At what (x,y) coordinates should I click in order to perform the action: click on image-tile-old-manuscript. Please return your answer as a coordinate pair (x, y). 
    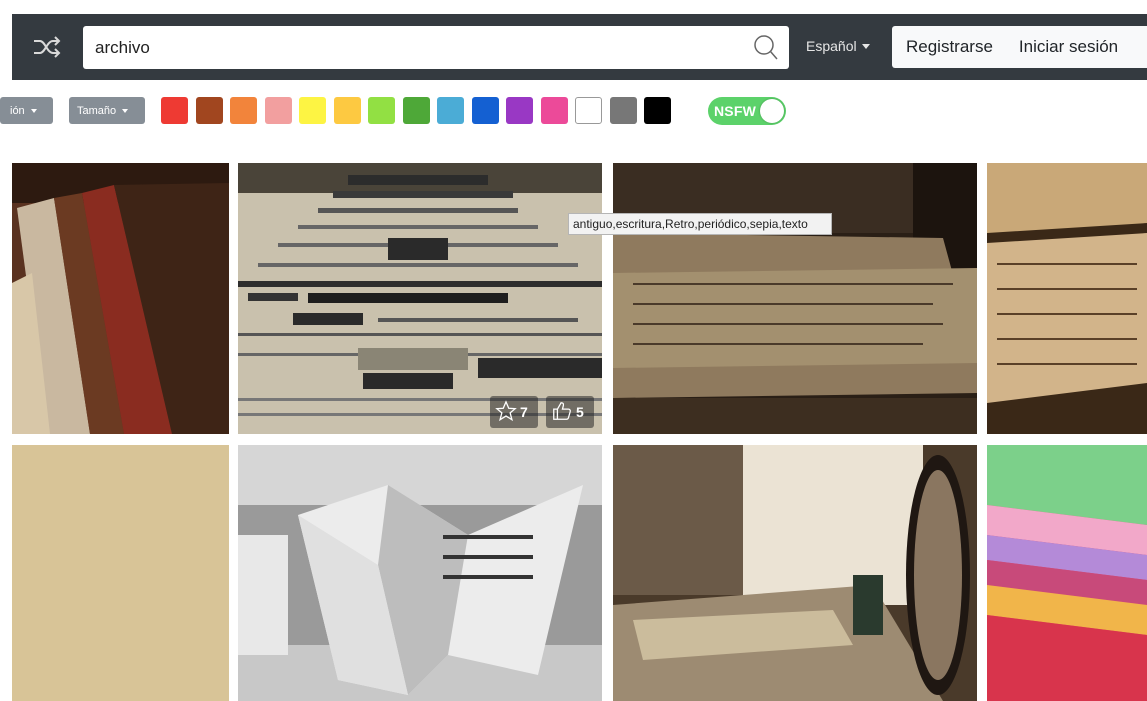
    Looking at the image, I should click on (1067, 298).